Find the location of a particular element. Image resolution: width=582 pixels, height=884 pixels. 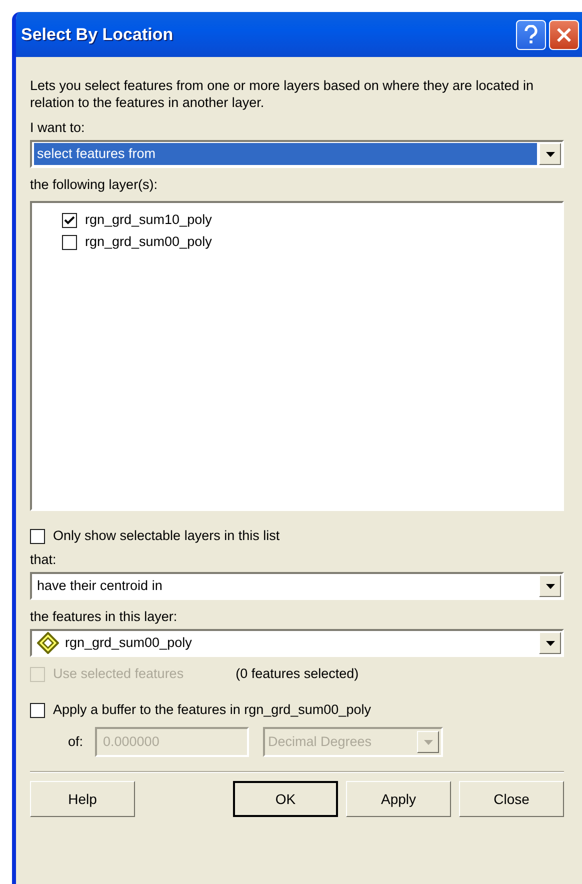

question-mark-icon is located at coordinates (531, 34).